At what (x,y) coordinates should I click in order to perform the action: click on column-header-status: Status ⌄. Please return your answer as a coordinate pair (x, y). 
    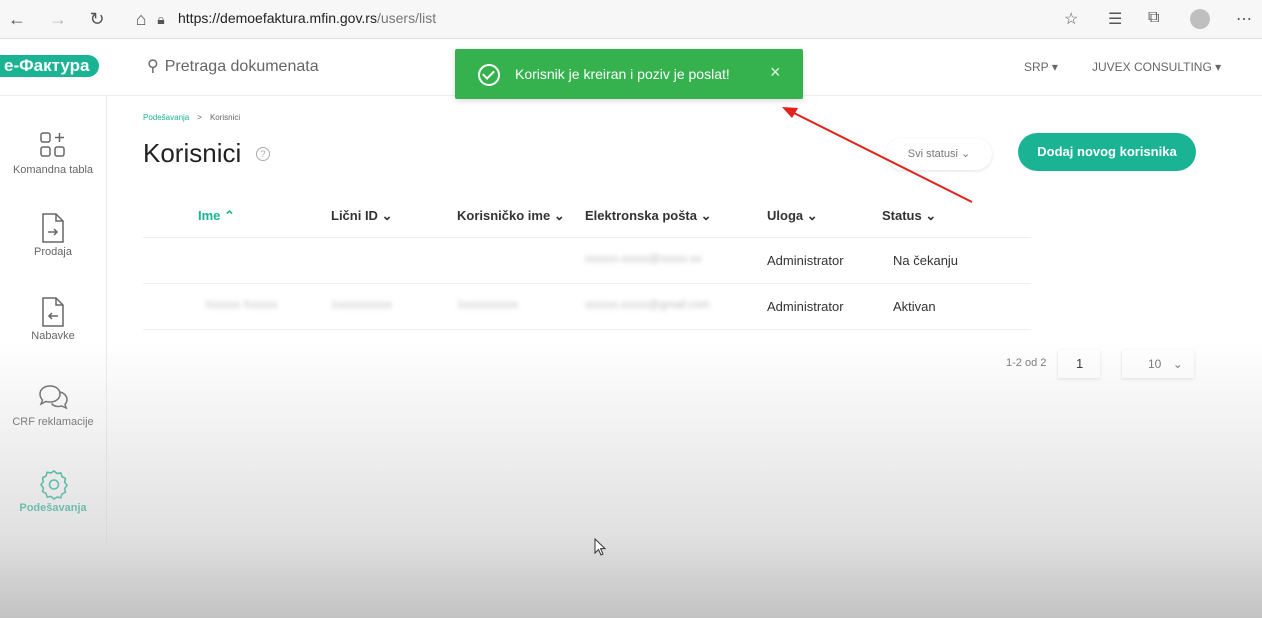
    Looking at the image, I should click on (909, 216).